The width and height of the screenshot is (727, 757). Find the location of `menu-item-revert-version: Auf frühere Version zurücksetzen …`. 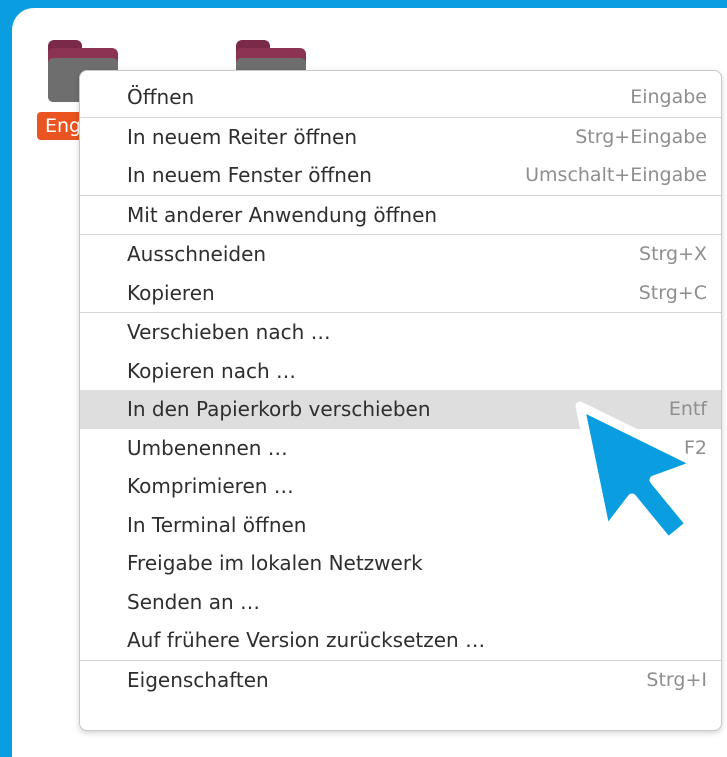

menu-item-revert-version: Auf frühere Version zurücksetzen … is located at coordinates (400, 640).